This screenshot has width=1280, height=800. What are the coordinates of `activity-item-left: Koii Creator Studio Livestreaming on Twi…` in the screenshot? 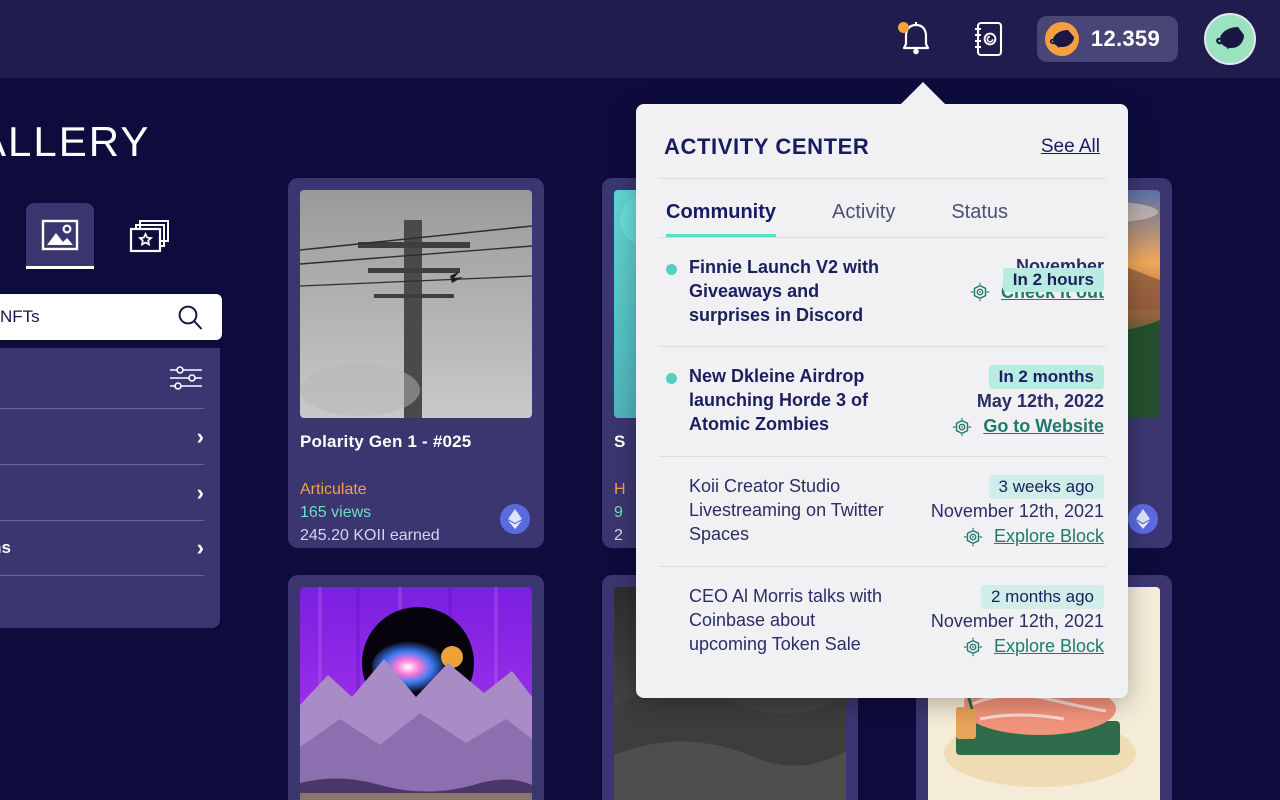 It's located at (775, 511).